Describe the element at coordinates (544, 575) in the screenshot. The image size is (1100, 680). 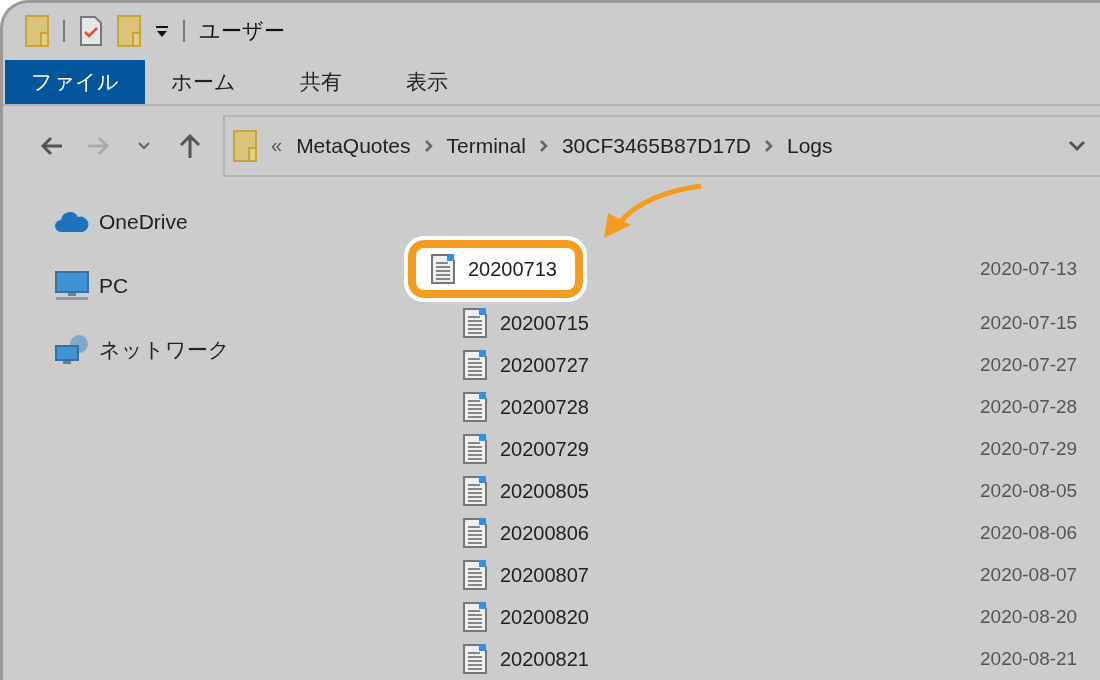
I see `file-name: 20200807` at that location.